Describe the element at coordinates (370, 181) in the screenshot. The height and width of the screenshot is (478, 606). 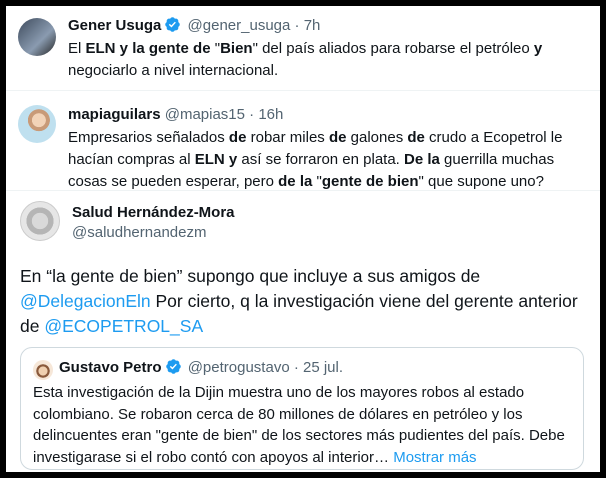
I see `bold-text-segment: gente de bien` at that location.